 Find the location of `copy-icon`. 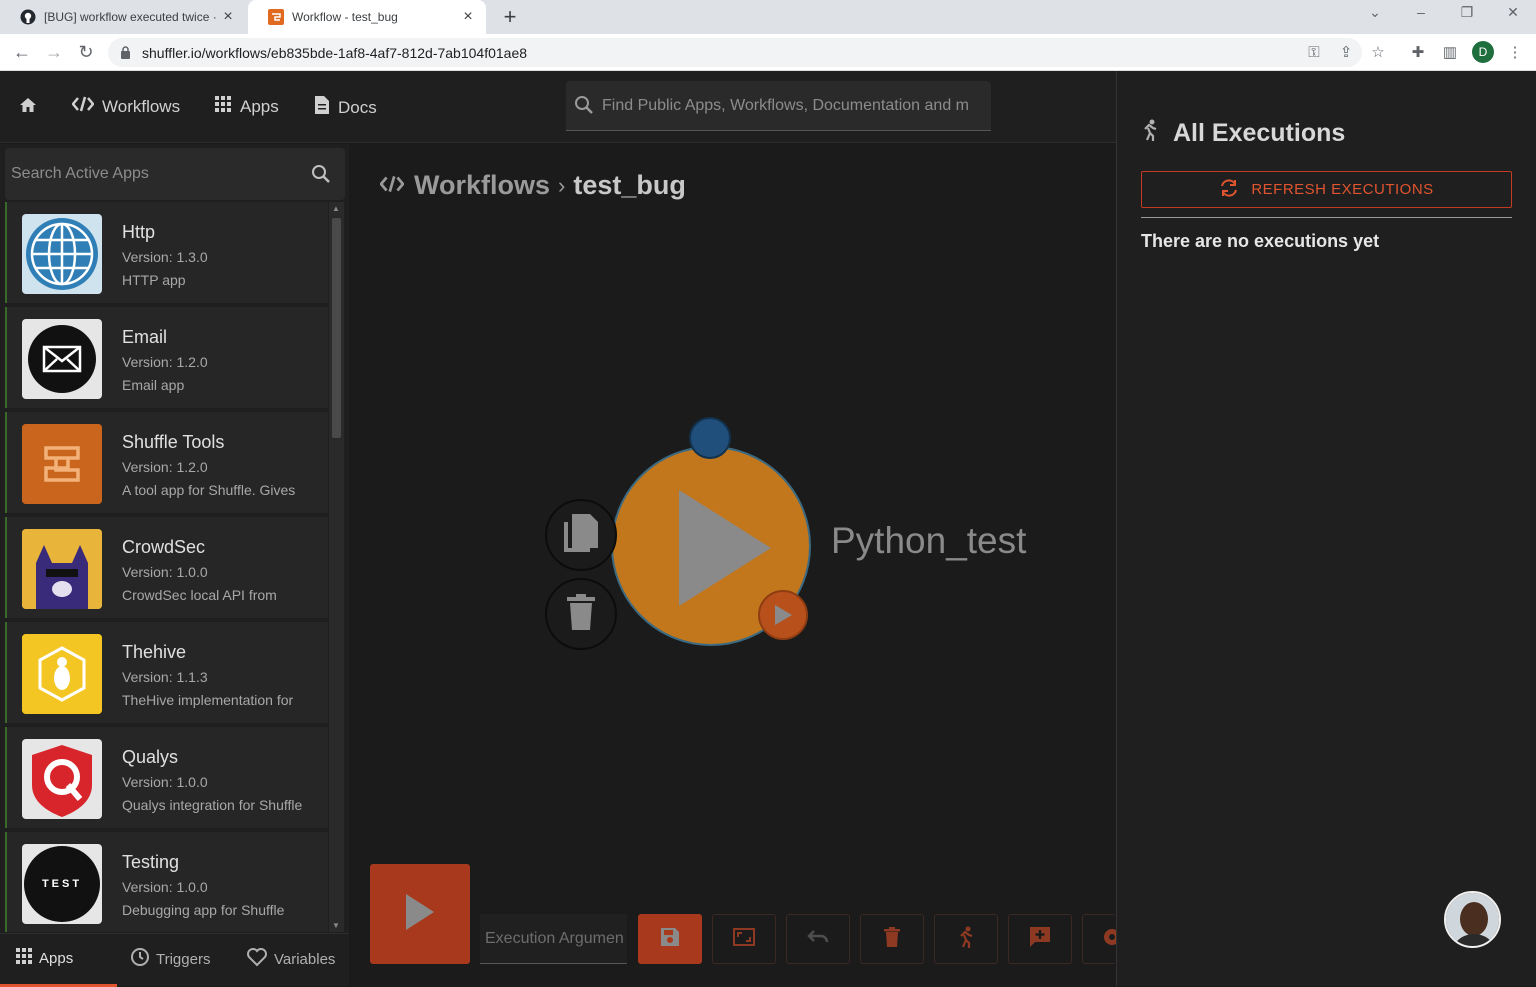

copy-icon is located at coordinates (581, 535).